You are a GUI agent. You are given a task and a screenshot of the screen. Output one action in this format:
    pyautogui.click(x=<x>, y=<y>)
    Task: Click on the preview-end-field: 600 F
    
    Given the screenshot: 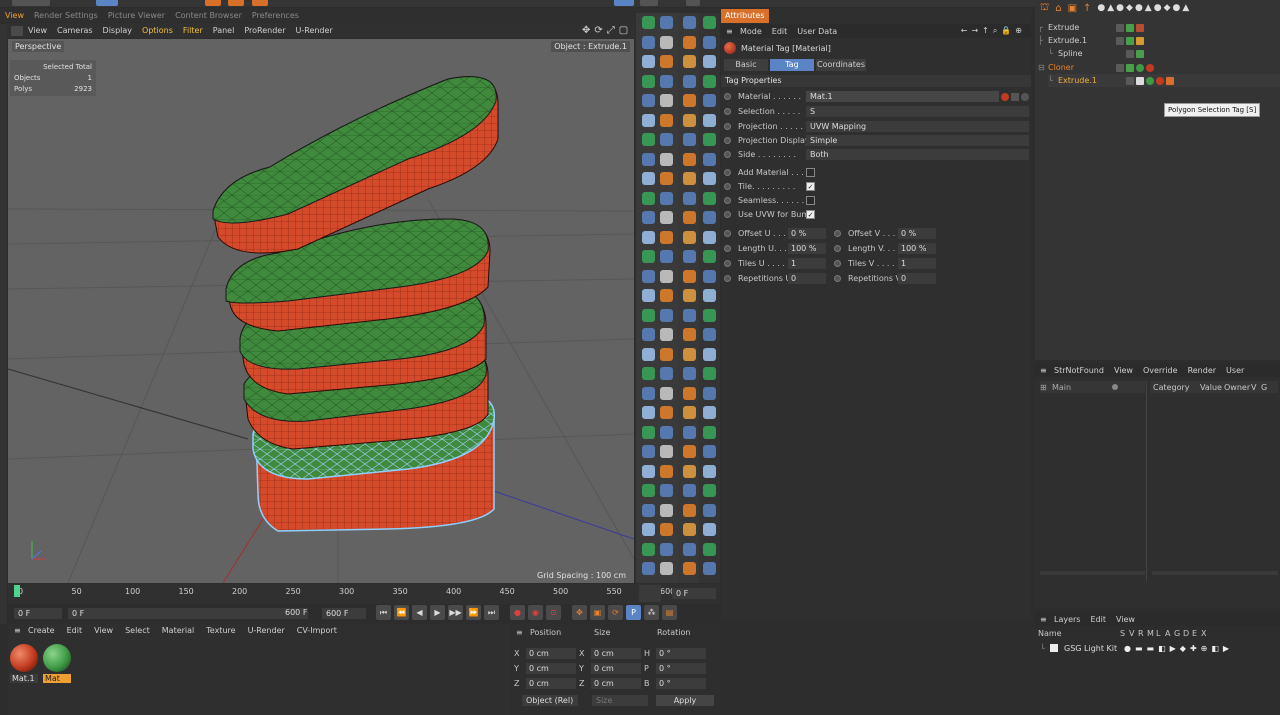 What is the action you would take?
    pyautogui.click(x=344, y=613)
    